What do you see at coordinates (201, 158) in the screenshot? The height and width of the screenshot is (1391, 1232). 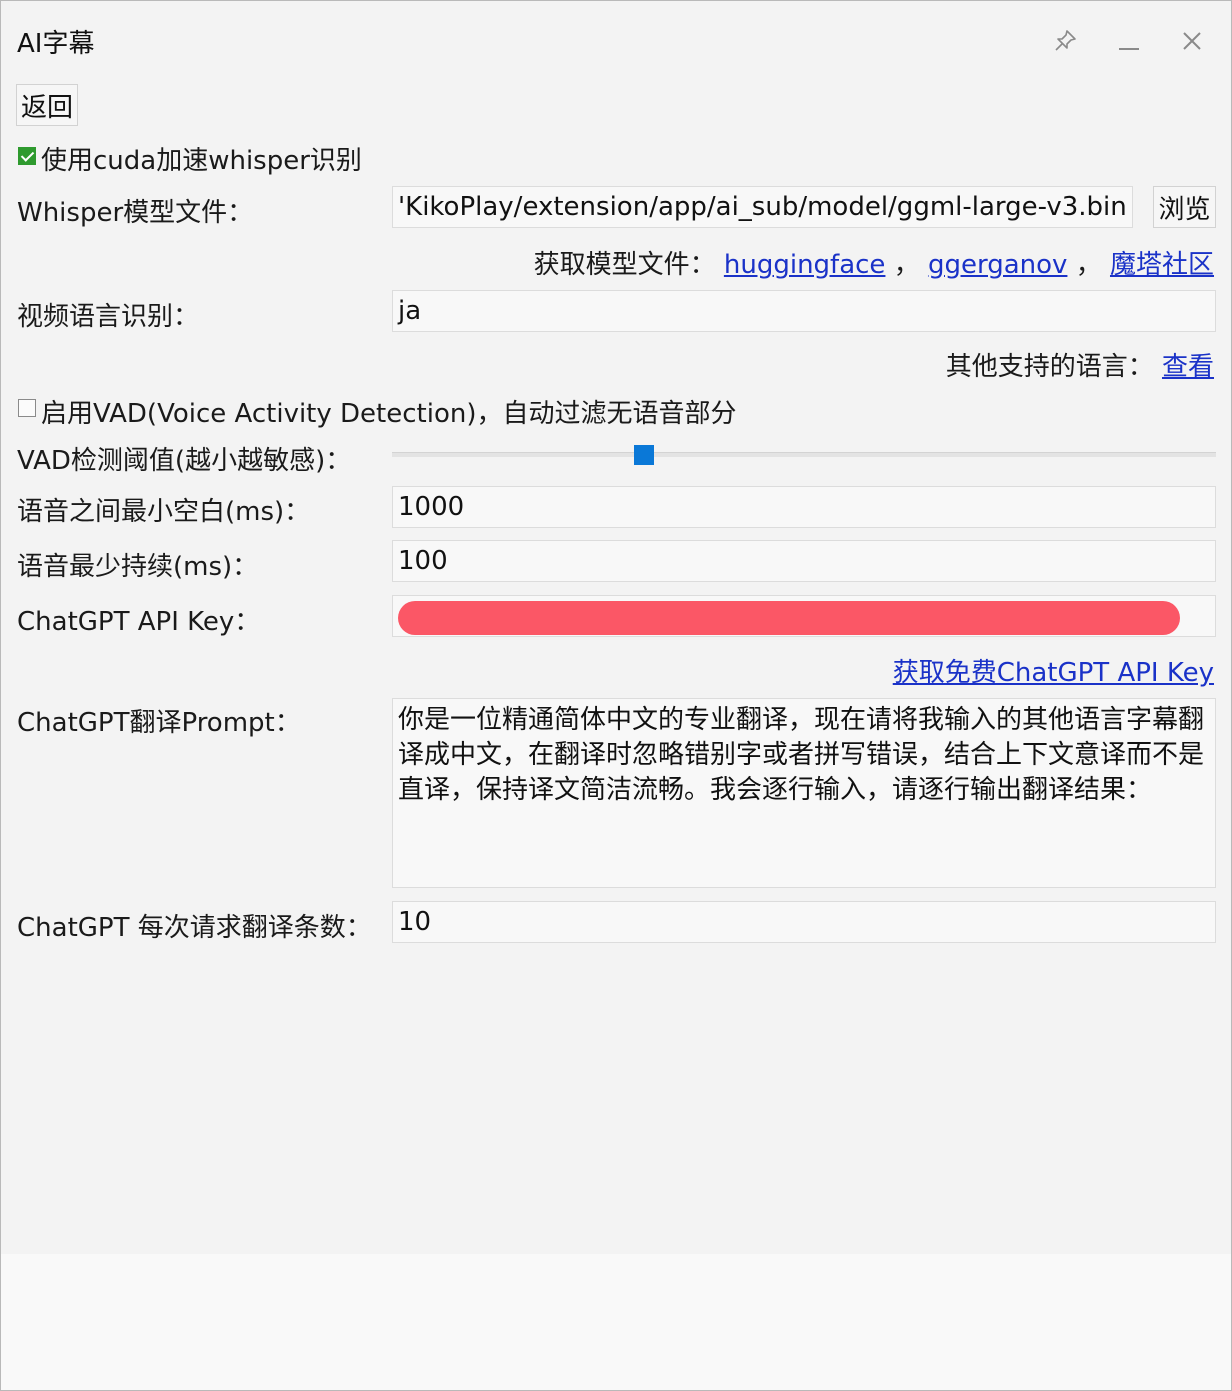 I see `cuda-checkbox-label: 使用cuda加速whisper识别` at bounding box center [201, 158].